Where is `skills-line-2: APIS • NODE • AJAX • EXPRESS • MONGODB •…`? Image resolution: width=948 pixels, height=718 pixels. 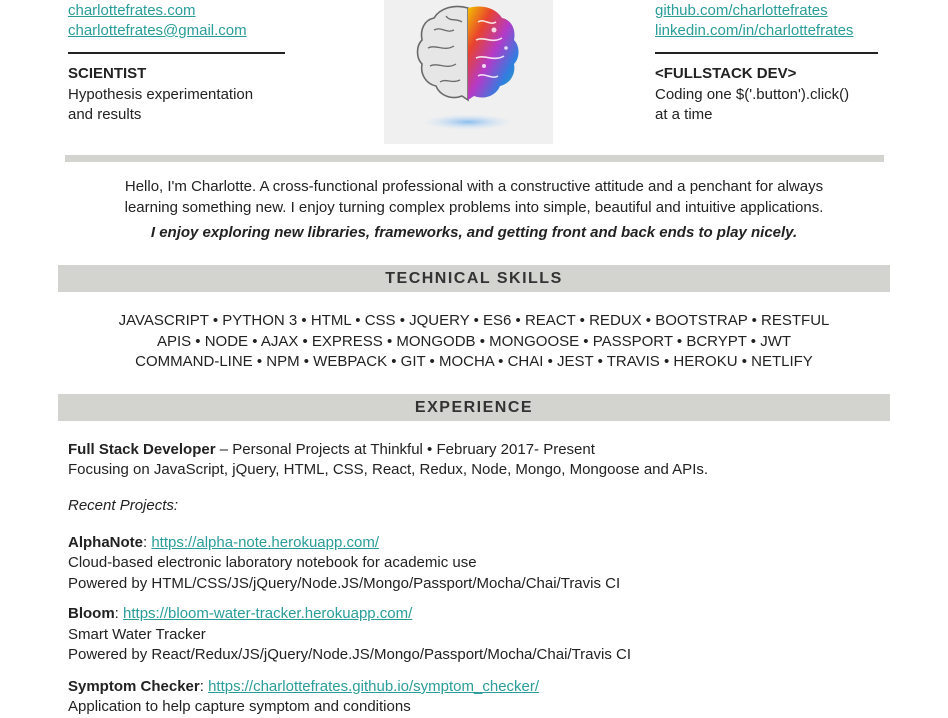 skills-line-2: APIS • NODE • AJAX • EXPRESS • MONGODB •… is located at coordinates (474, 341).